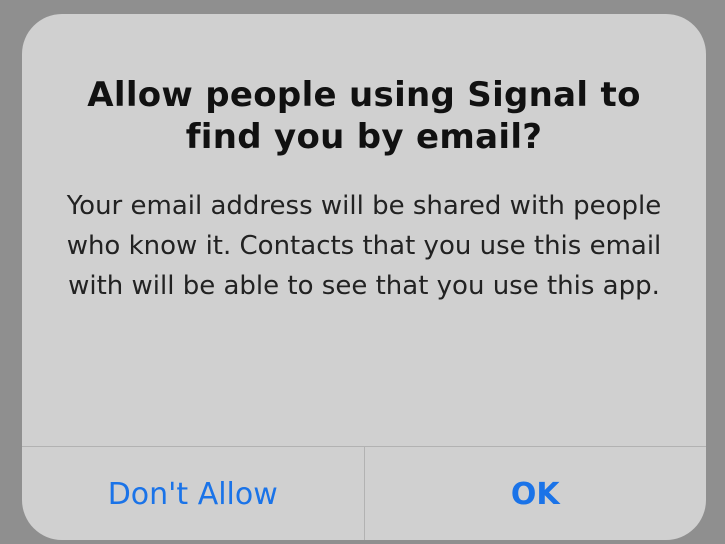 Image resolution: width=725 pixels, height=544 pixels. What do you see at coordinates (536, 493) in the screenshot?
I see `ok-button: OK` at bounding box center [536, 493].